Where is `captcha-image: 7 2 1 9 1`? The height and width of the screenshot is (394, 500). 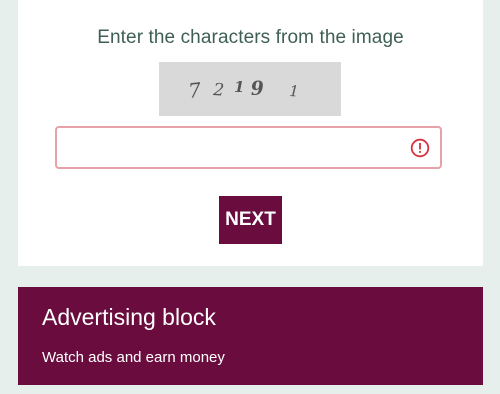
captcha-image: 7 2 1 9 1 is located at coordinates (250, 89).